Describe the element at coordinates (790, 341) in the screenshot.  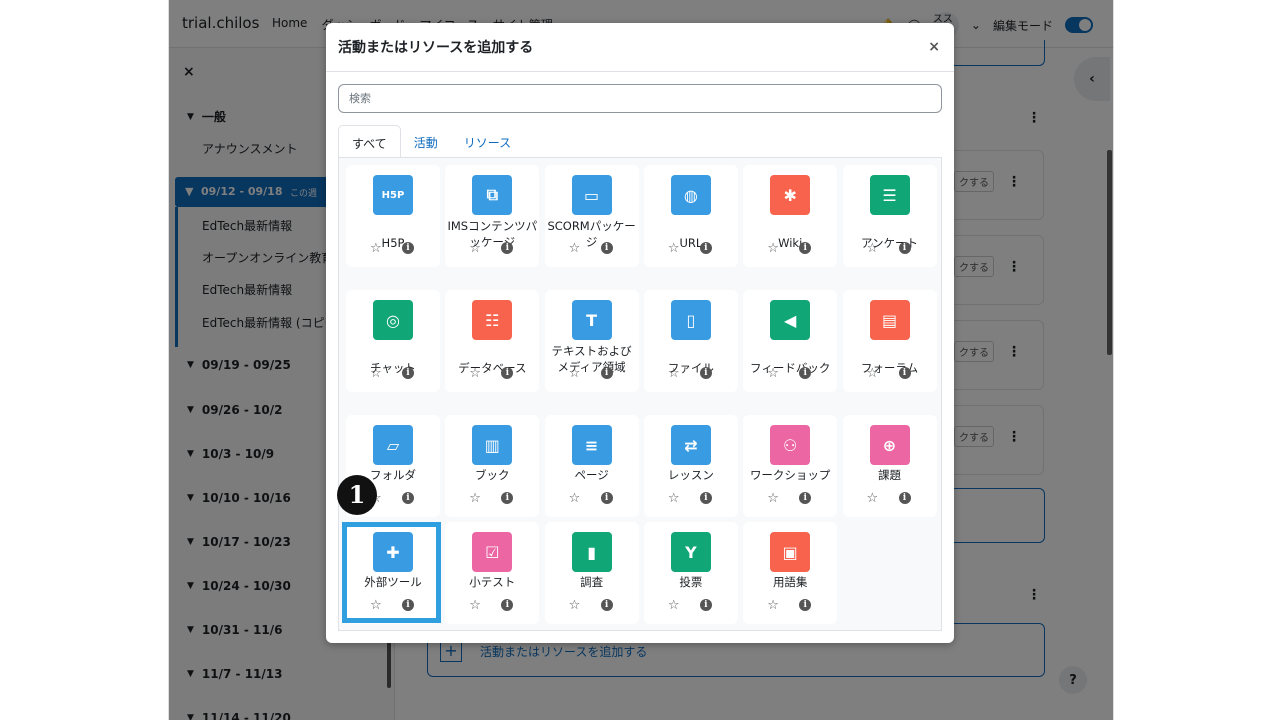
I see `activity-tile: ◀ フィードバック ☆ i` at that location.